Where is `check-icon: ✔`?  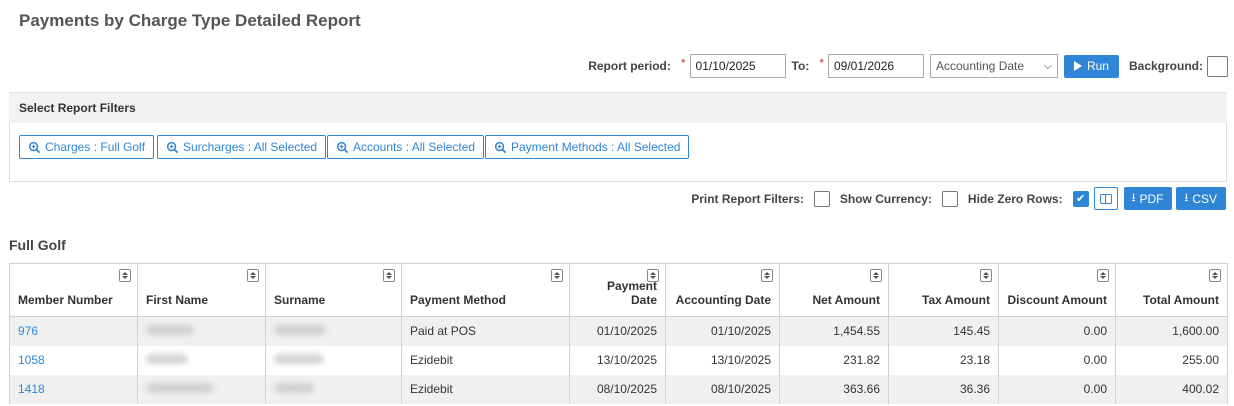
check-icon: ✔ is located at coordinates (1080, 199).